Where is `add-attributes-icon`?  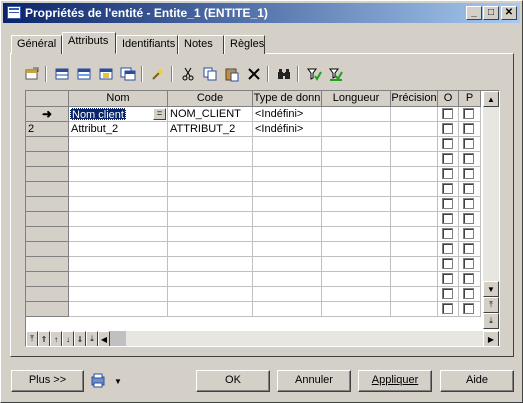
add-attributes-icon is located at coordinates (106, 74).